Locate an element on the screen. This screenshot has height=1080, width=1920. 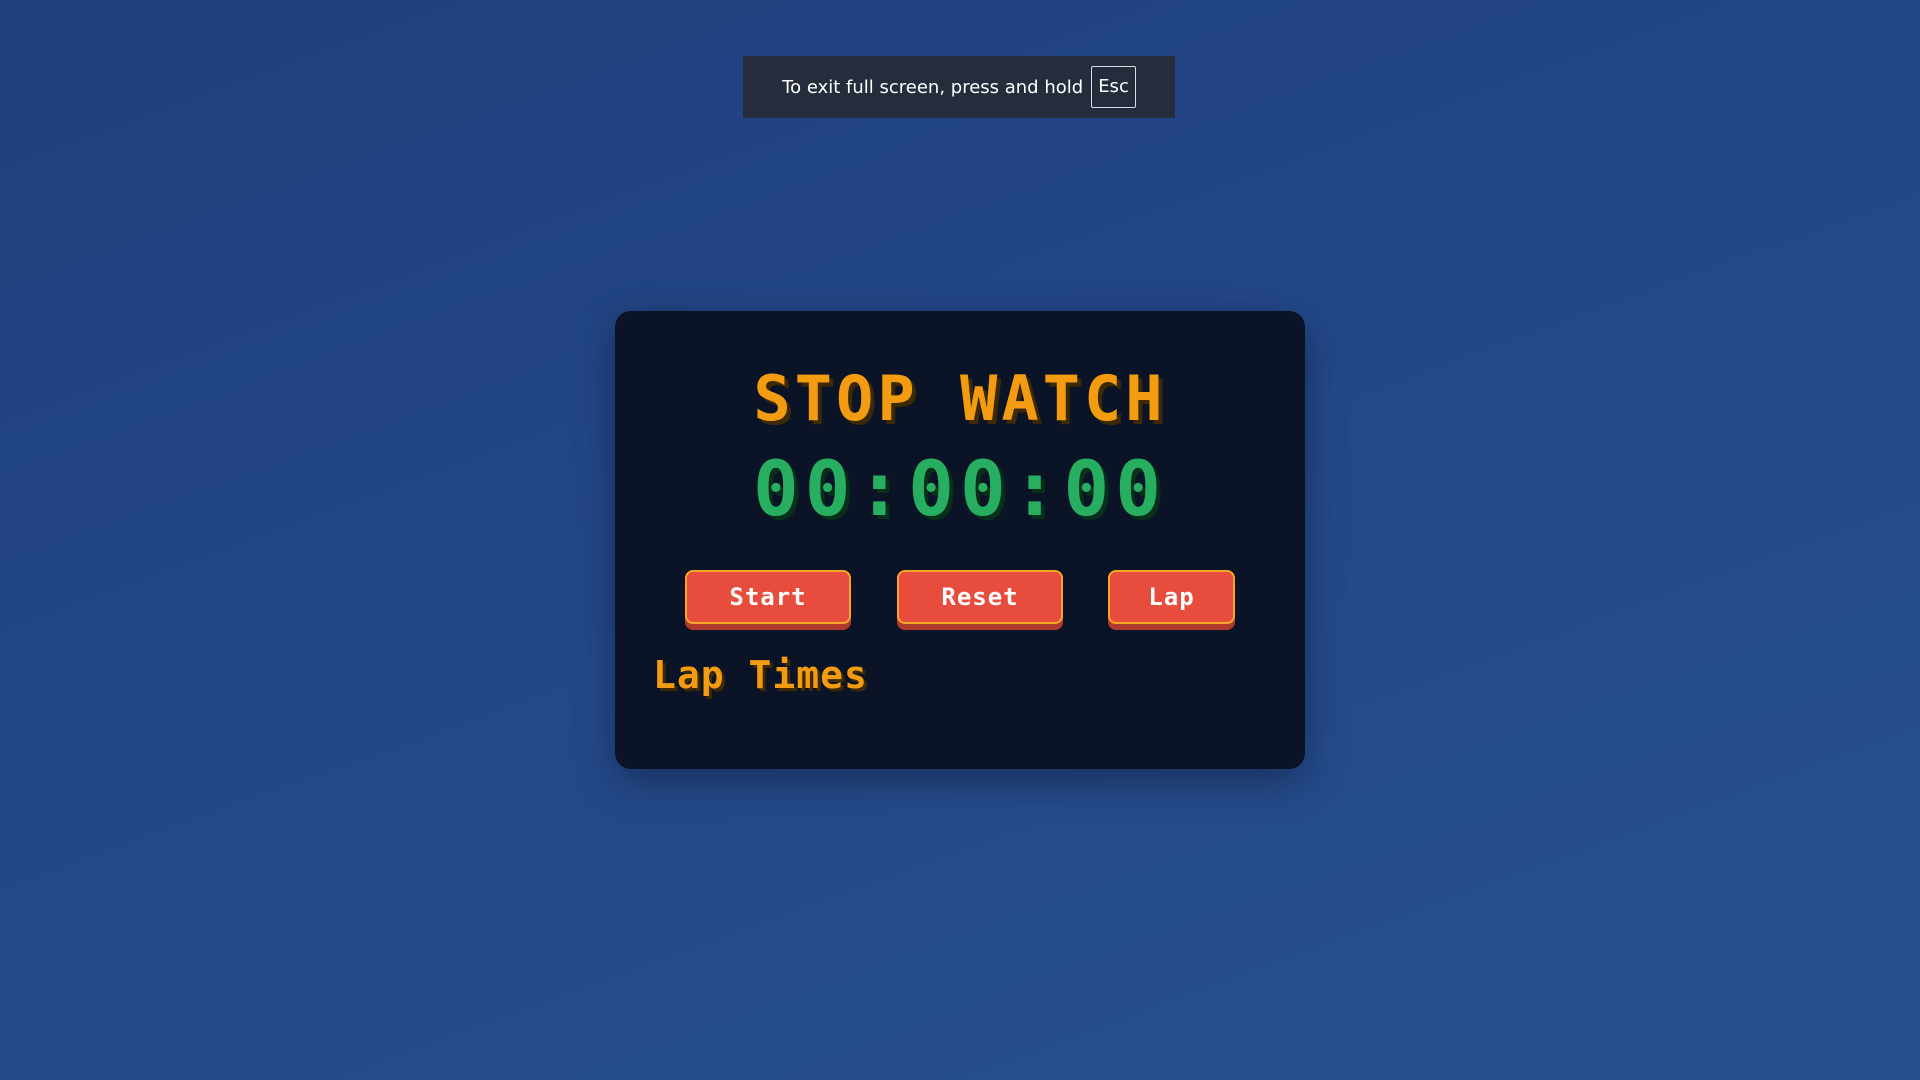
reset-button: Reset is located at coordinates (980, 597).